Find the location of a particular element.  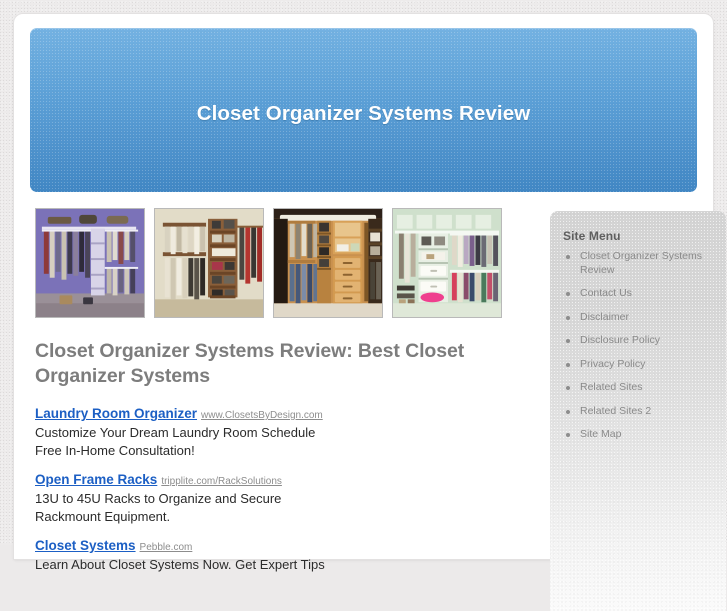

ad-title-link: Open Frame Racks is located at coordinates (96, 479).